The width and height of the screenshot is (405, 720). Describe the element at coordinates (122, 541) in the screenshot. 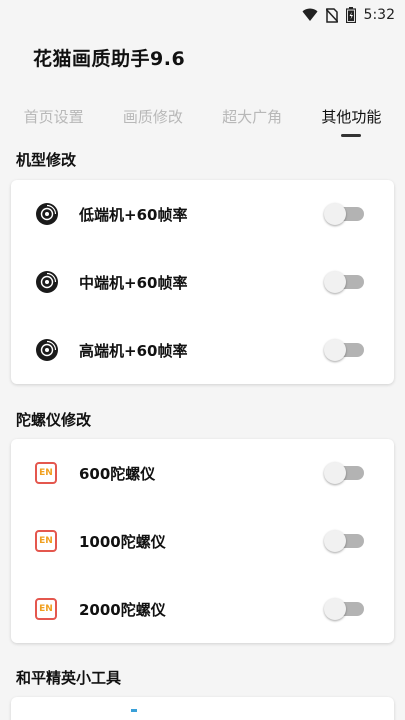

I see `item-label: 1000陀螺仪` at that location.